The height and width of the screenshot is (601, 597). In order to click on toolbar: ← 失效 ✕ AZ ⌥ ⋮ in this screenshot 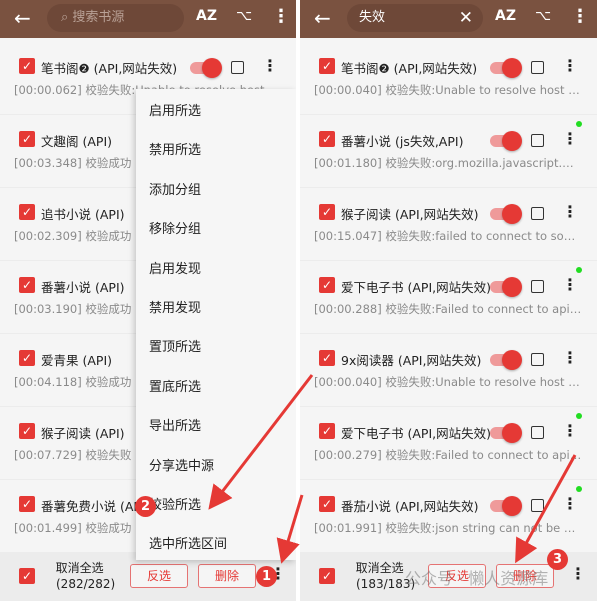, I will do `click(448, 19)`.